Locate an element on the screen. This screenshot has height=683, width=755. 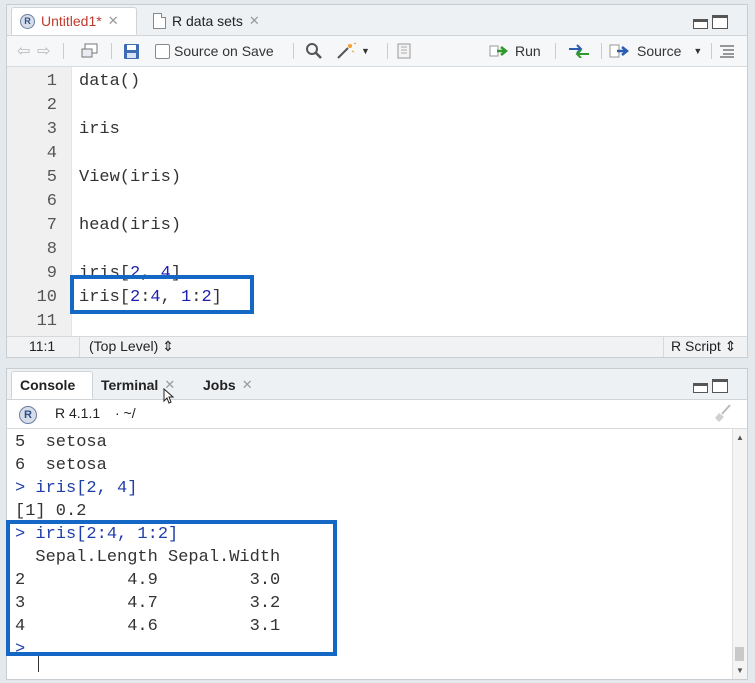
code-line: 1 data() is located at coordinates (377, 82).